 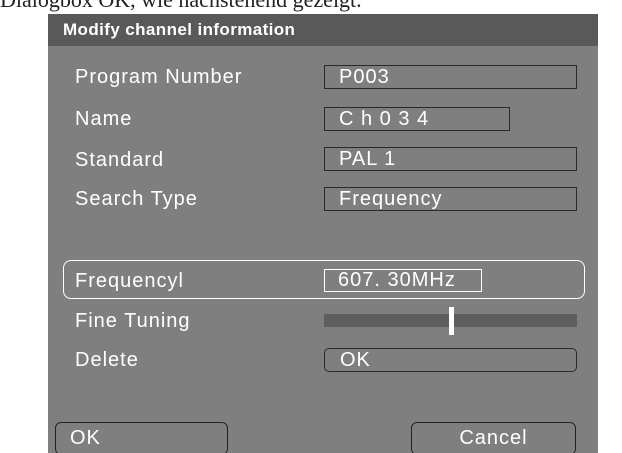 I want to click on delete-label: Delete, so click(x=107, y=360).